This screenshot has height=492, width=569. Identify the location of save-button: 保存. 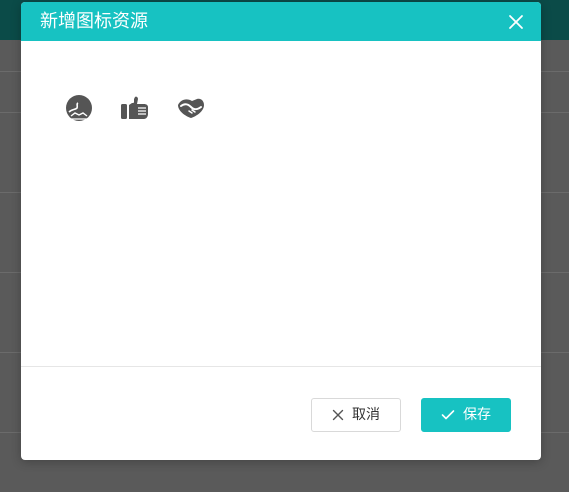
(466, 415).